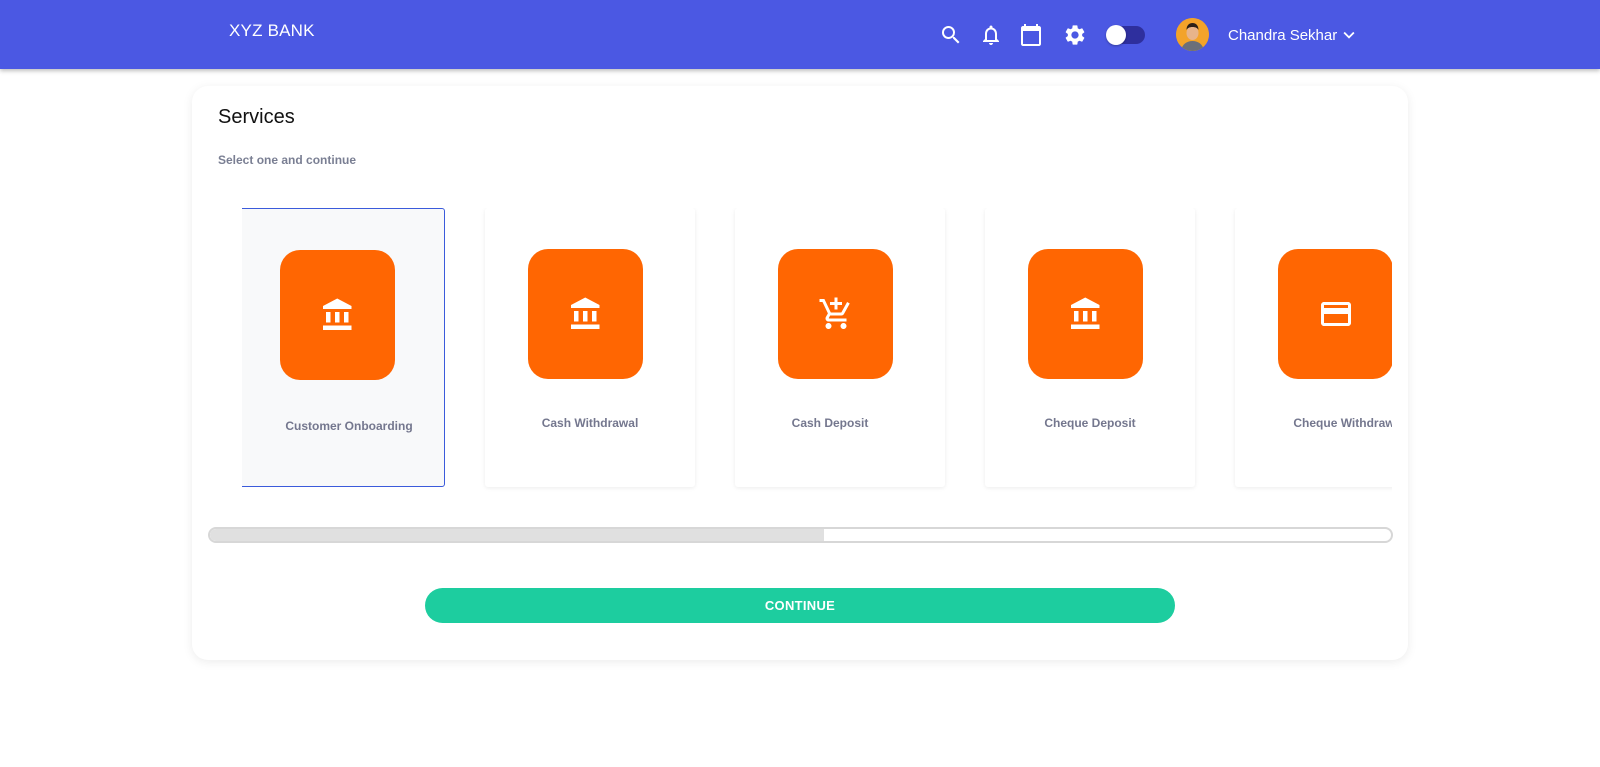 The width and height of the screenshot is (1600, 767). I want to click on page-title: Services, so click(256, 117).